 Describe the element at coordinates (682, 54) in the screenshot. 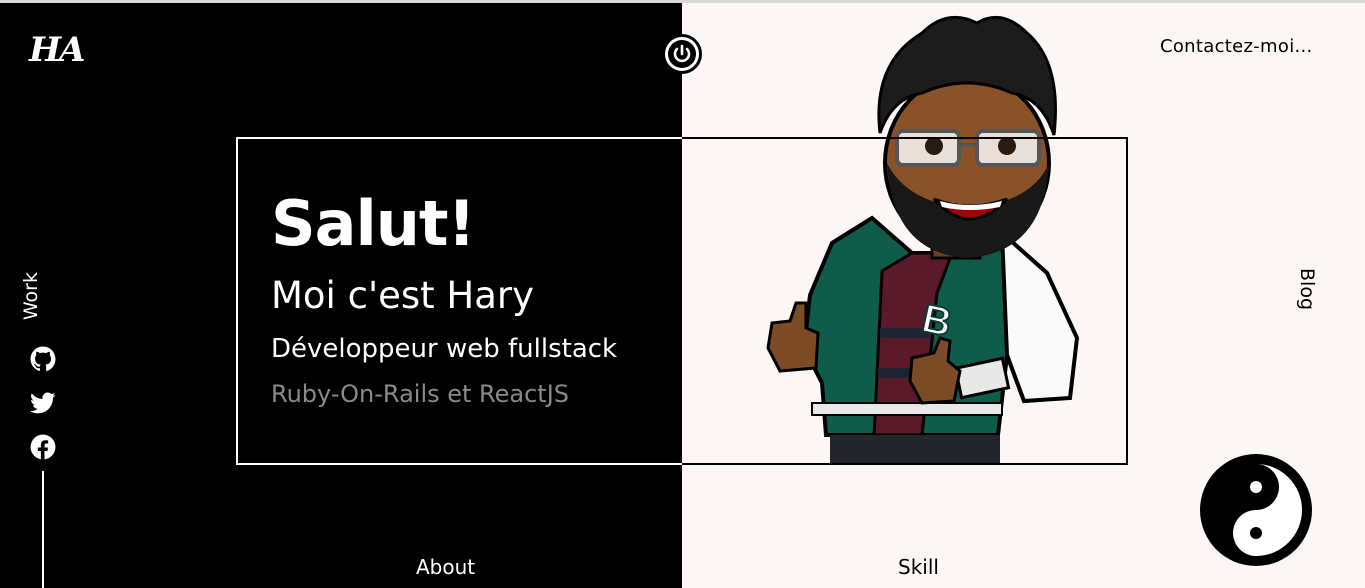

I see `power-icon` at that location.